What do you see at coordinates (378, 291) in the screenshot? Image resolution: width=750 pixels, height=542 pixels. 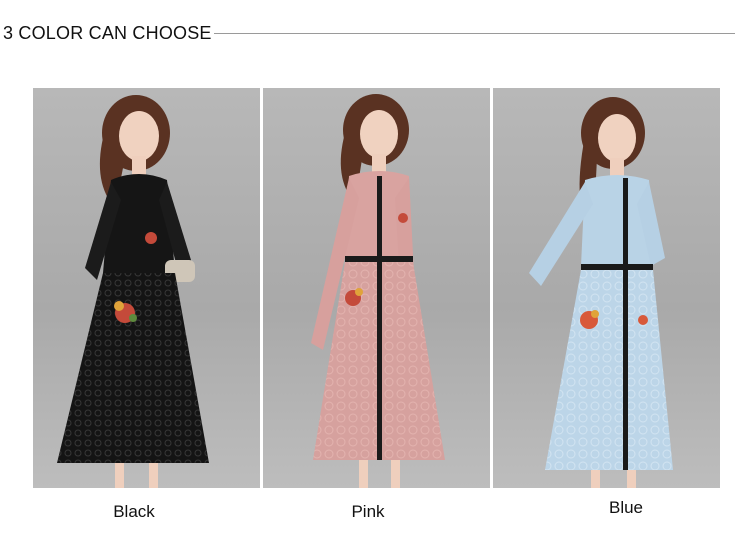 I see `model-illustration-pink` at bounding box center [378, 291].